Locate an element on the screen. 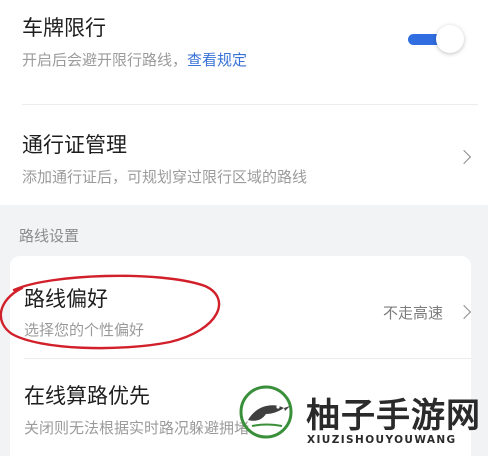 The width and height of the screenshot is (488, 456). plate-restriction-desc: 开启后会避开限行路线， is located at coordinates (105, 60).